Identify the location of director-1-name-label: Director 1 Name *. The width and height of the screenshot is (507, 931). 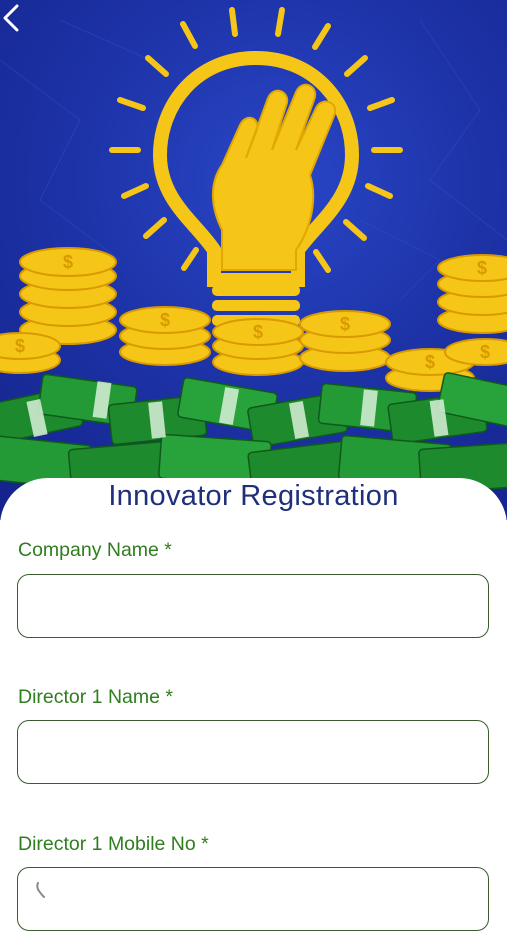
(95, 697).